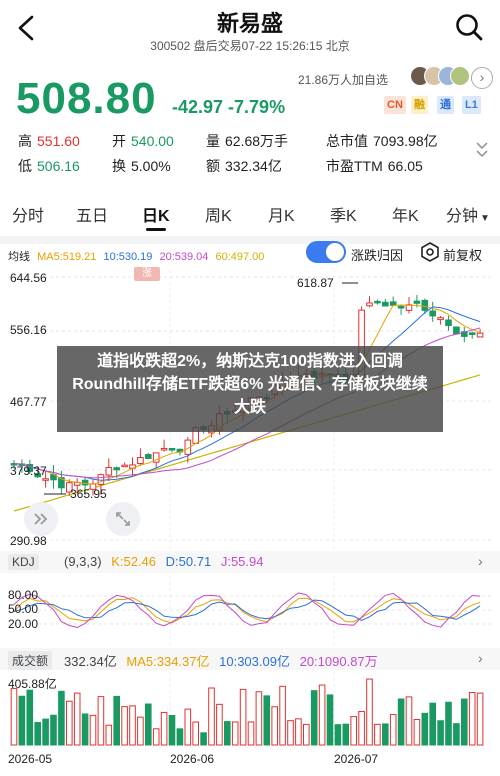  I want to click on tab-weekly-k: 周K, so click(218, 214).